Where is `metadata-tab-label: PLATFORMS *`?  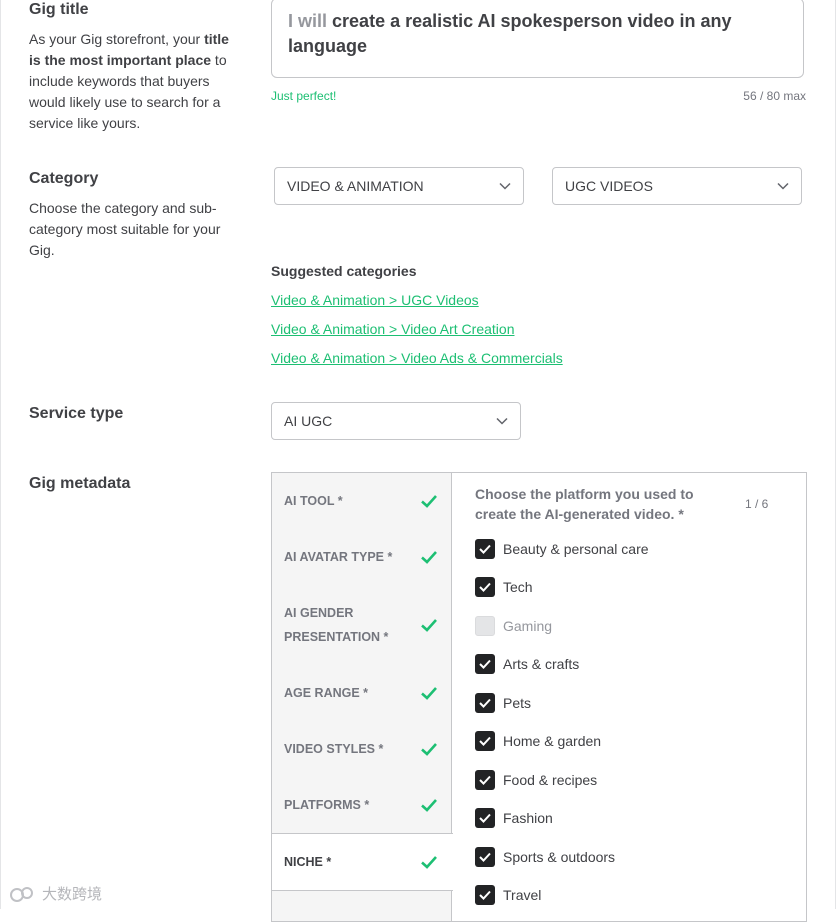 metadata-tab-label: PLATFORMS * is located at coordinates (327, 805).